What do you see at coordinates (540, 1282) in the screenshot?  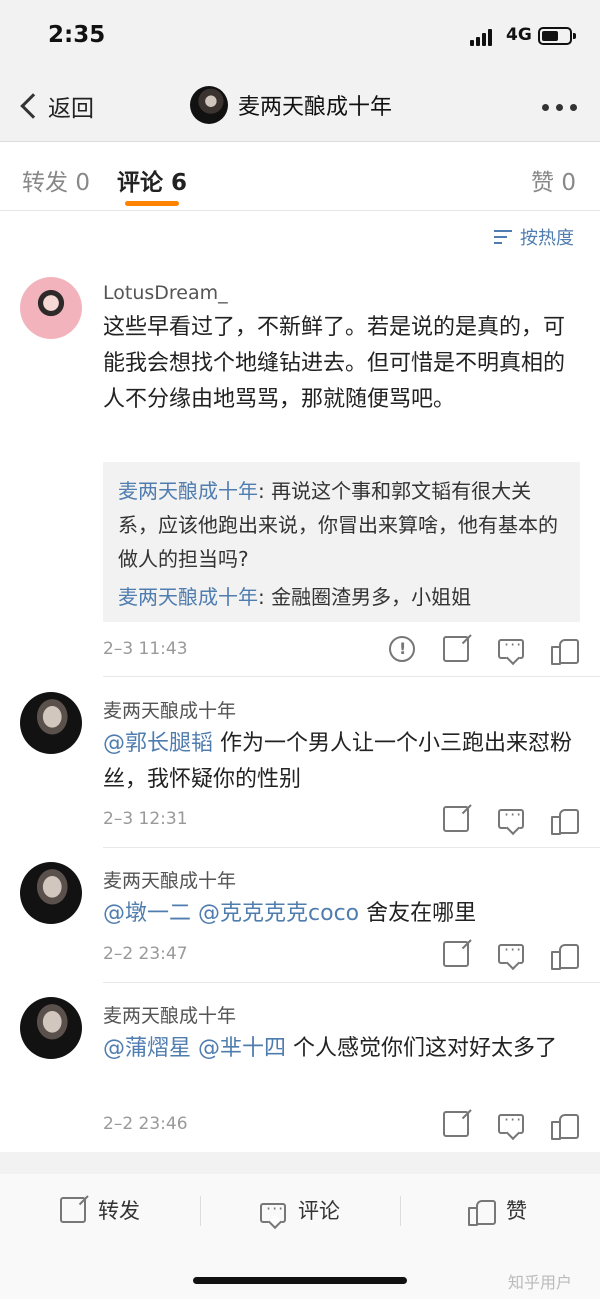 I see `watermark: 知乎用户` at bounding box center [540, 1282].